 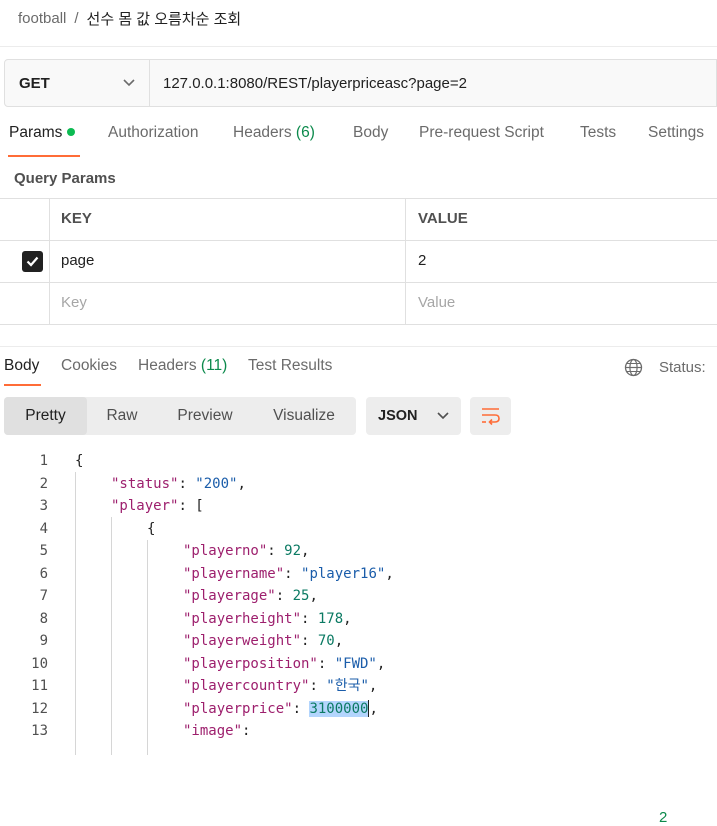 I want to click on active-tab-indicator, so click(x=44, y=156).